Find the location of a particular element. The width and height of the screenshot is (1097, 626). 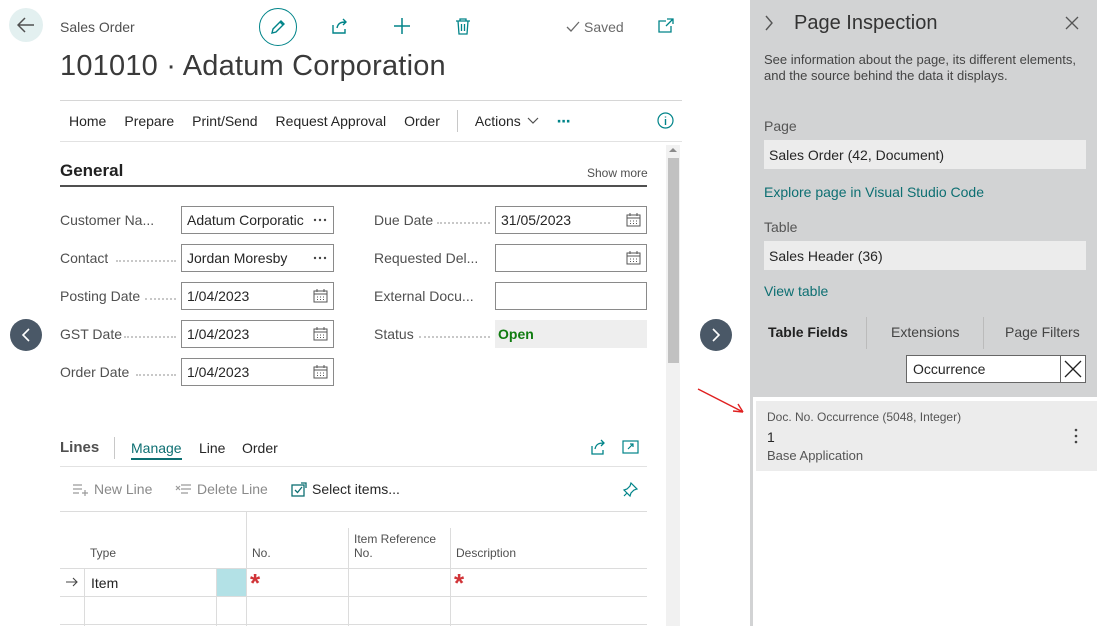

order-date-field: 1/04/2023 is located at coordinates (257, 372).